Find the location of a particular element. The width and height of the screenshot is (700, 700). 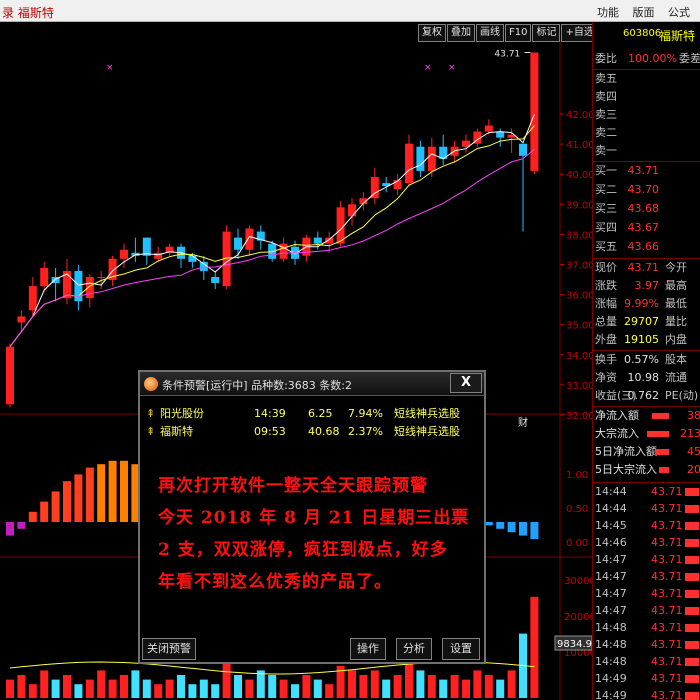

macd-axis-label: 1.00 is located at coordinates (577, 475).